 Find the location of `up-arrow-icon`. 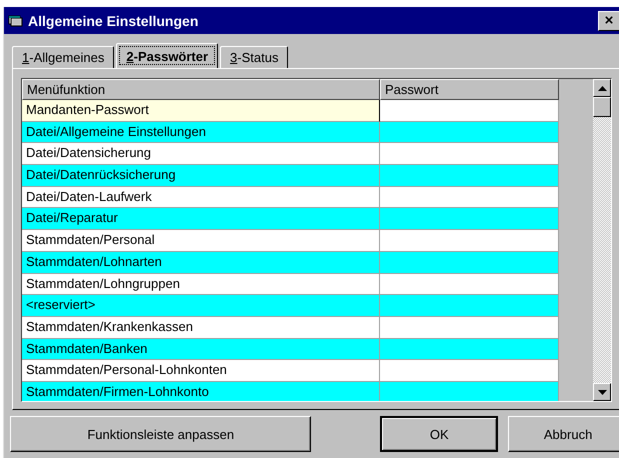

up-arrow-icon is located at coordinates (602, 88).